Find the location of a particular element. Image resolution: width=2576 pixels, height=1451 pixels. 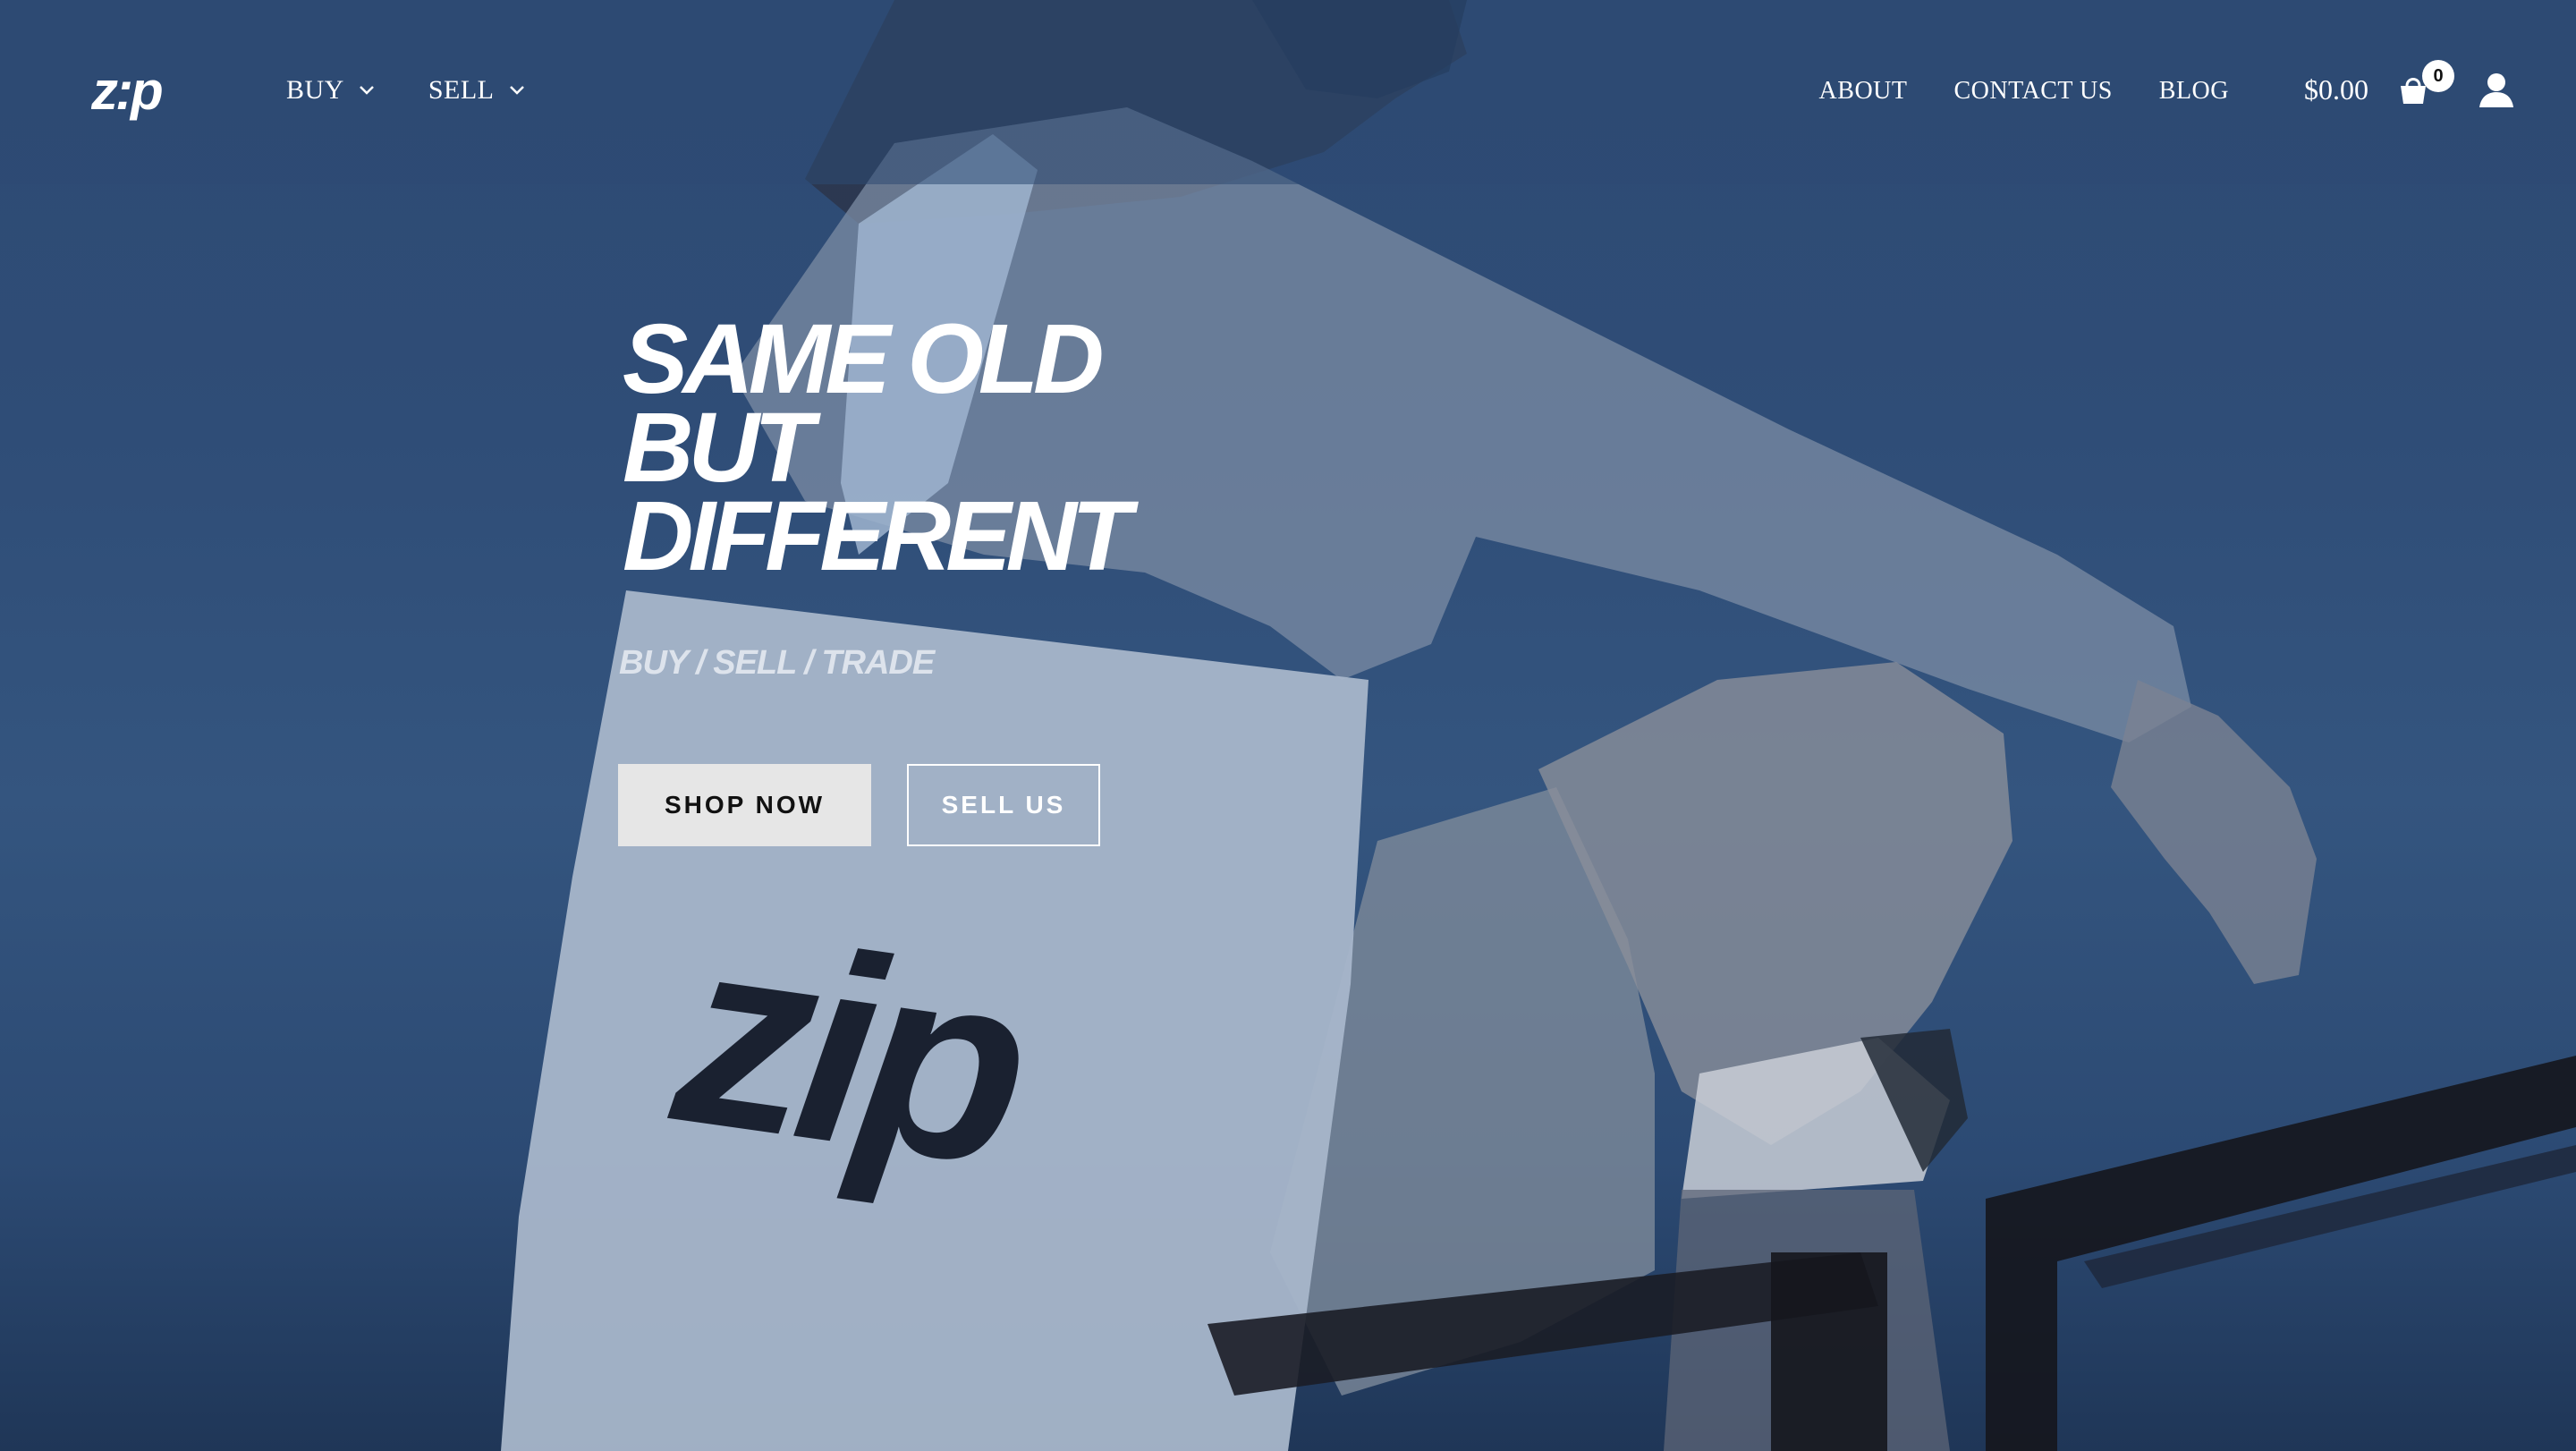

nav-buy: BUY is located at coordinates (330, 90).